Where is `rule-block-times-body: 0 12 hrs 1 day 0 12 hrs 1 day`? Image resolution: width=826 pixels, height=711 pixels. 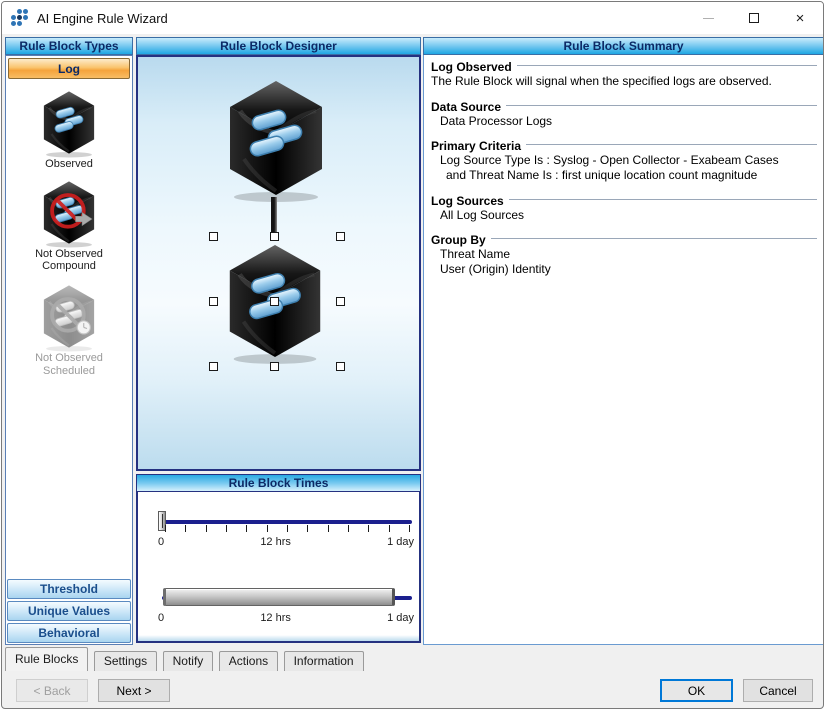
rule-block-times-body: 0 12 hrs 1 day 0 12 hrs 1 day is located at coordinates (278, 567).